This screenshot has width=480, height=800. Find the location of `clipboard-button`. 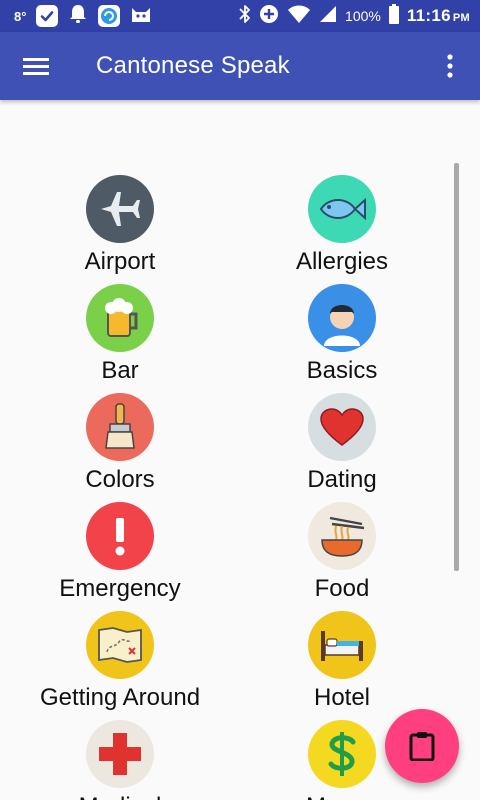

clipboard-button is located at coordinates (422, 746).